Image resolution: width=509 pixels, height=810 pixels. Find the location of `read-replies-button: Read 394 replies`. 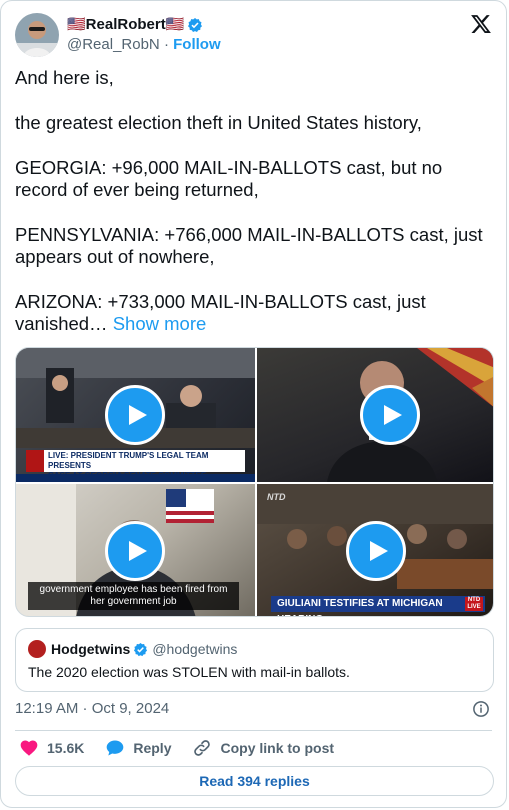

read-replies-button: Read 394 replies is located at coordinates (254, 781).